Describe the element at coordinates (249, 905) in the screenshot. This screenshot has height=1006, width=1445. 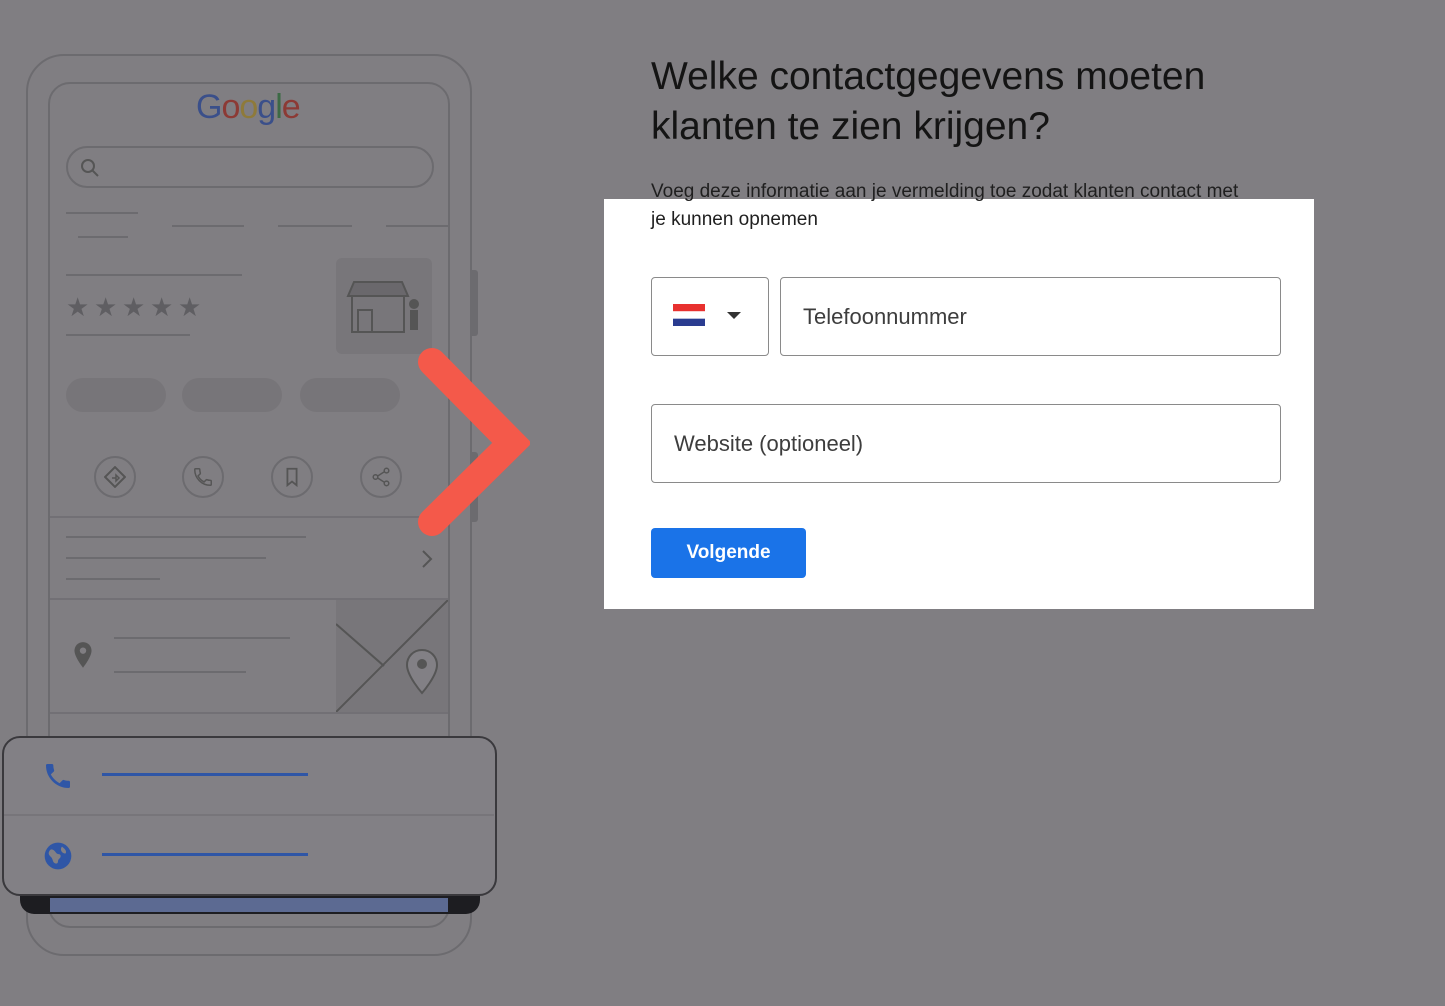
I see `card-bottom-bar` at that location.